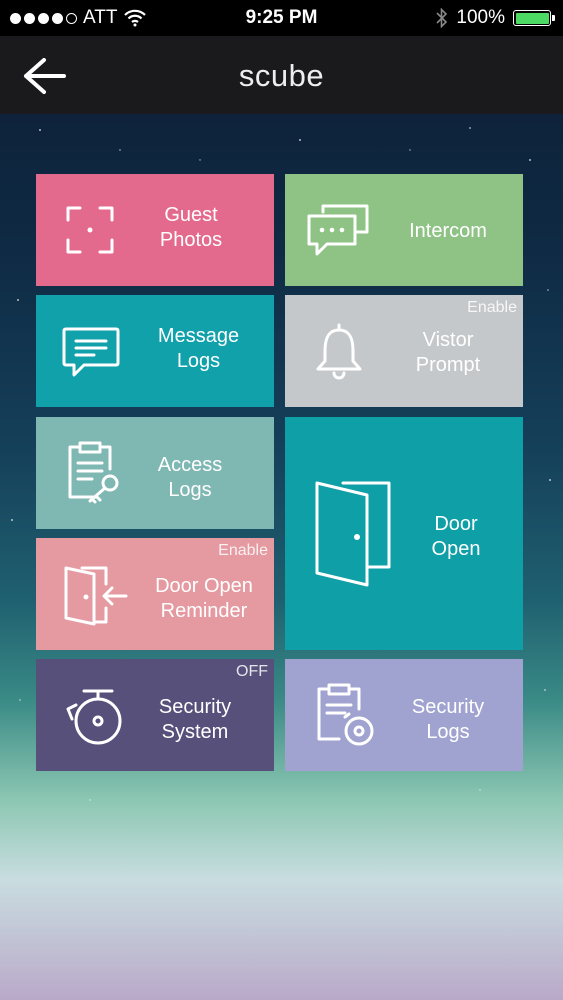 The width and height of the screenshot is (563, 1000). Describe the element at coordinates (480, 17) in the screenshot. I see `battery-percent: 100%` at that location.